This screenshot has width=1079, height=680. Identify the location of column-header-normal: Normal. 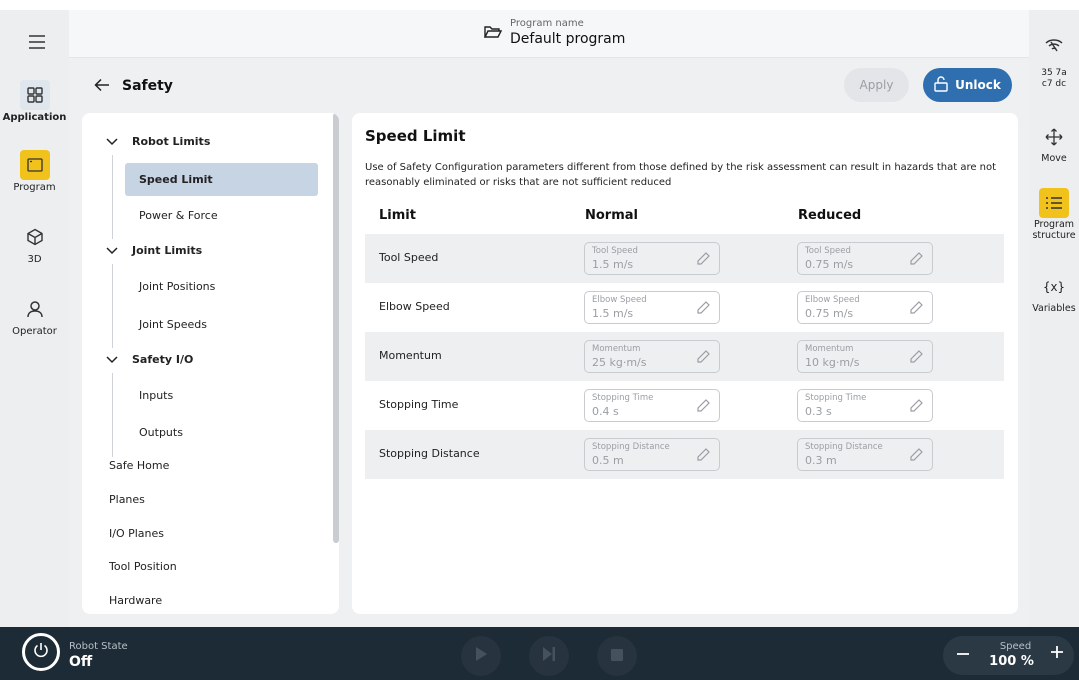
(611, 215).